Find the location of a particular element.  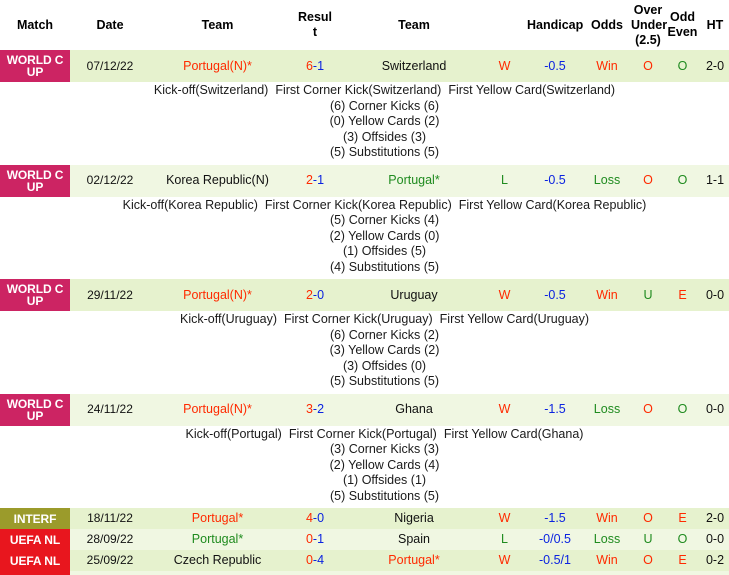

header-date: Date is located at coordinates (110, 25).